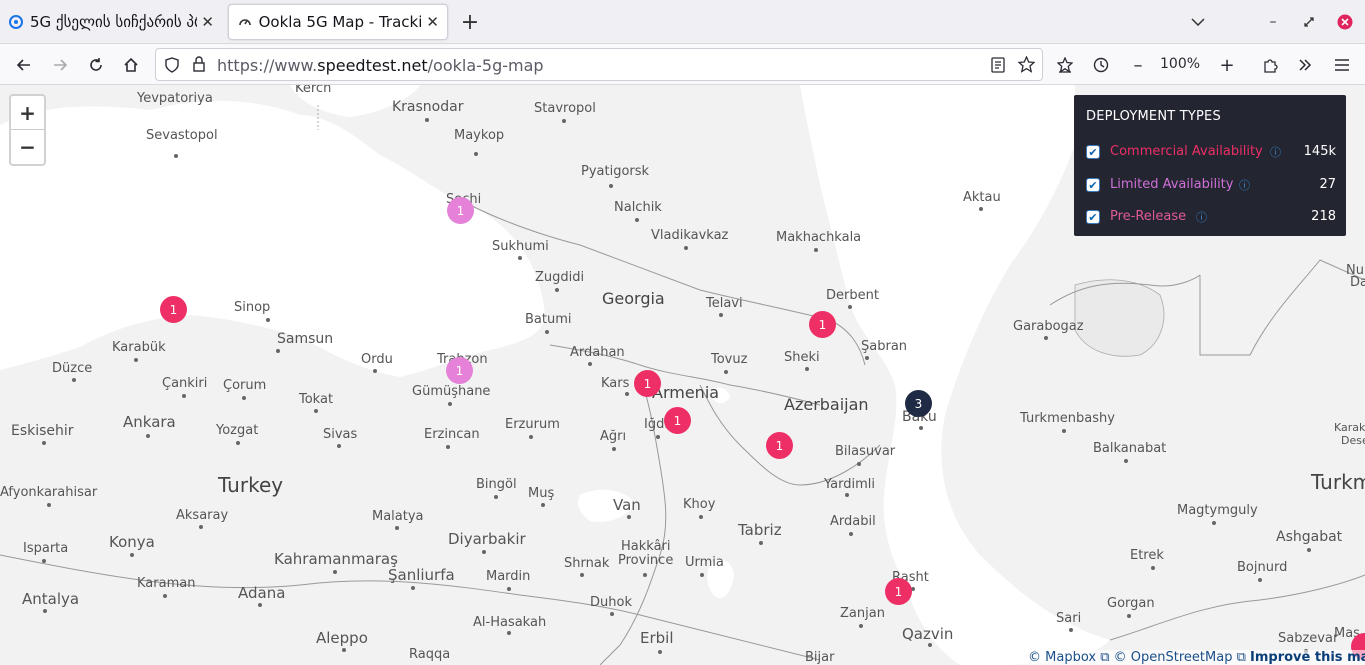 The width and height of the screenshot is (1365, 665). What do you see at coordinates (1093, 217) in the screenshot?
I see `checkbox-pre-release: ✔` at bounding box center [1093, 217].